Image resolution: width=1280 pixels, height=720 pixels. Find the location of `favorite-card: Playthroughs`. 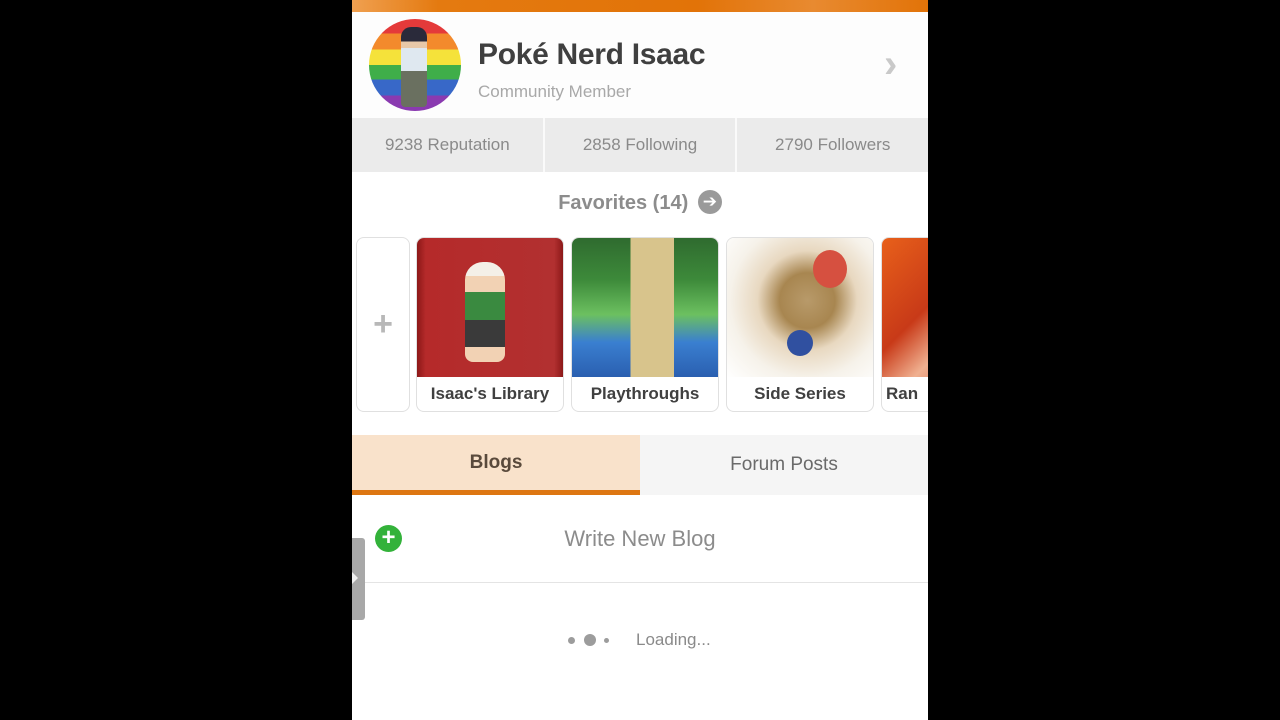

favorite-card: Playthroughs is located at coordinates (645, 324).